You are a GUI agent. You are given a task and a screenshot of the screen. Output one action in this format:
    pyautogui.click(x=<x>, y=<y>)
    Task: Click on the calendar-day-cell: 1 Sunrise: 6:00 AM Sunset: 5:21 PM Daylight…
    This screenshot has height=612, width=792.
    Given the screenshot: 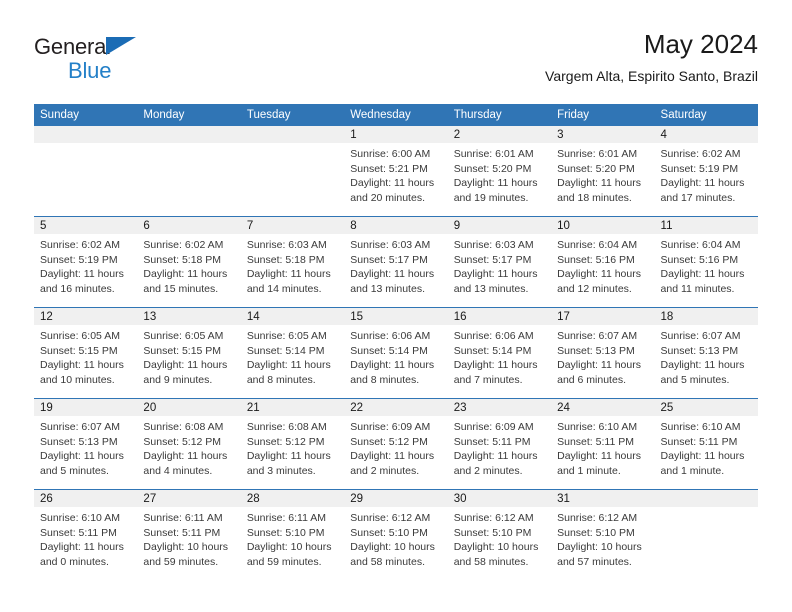 What is the action you would take?
    pyautogui.click(x=396, y=171)
    